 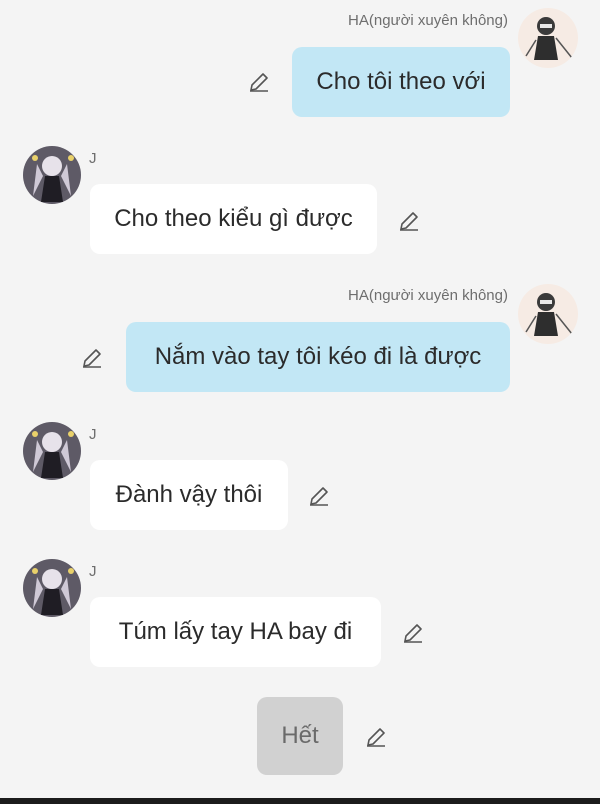 I want to click on message-bubble: Đành vậy thôi, so click(x=189, y=495).